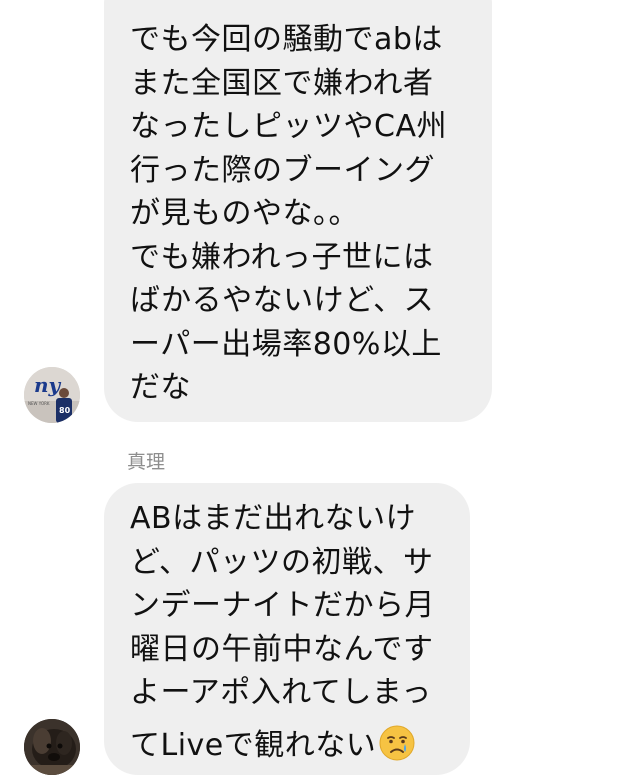 Image resolution: width=639 pixels, height=783 pixels. What do you see at coordinates (286, 39) in the screenshot?
I see `message-text-line: でも今回の騒動でabは` at bounding box center [286, 39].